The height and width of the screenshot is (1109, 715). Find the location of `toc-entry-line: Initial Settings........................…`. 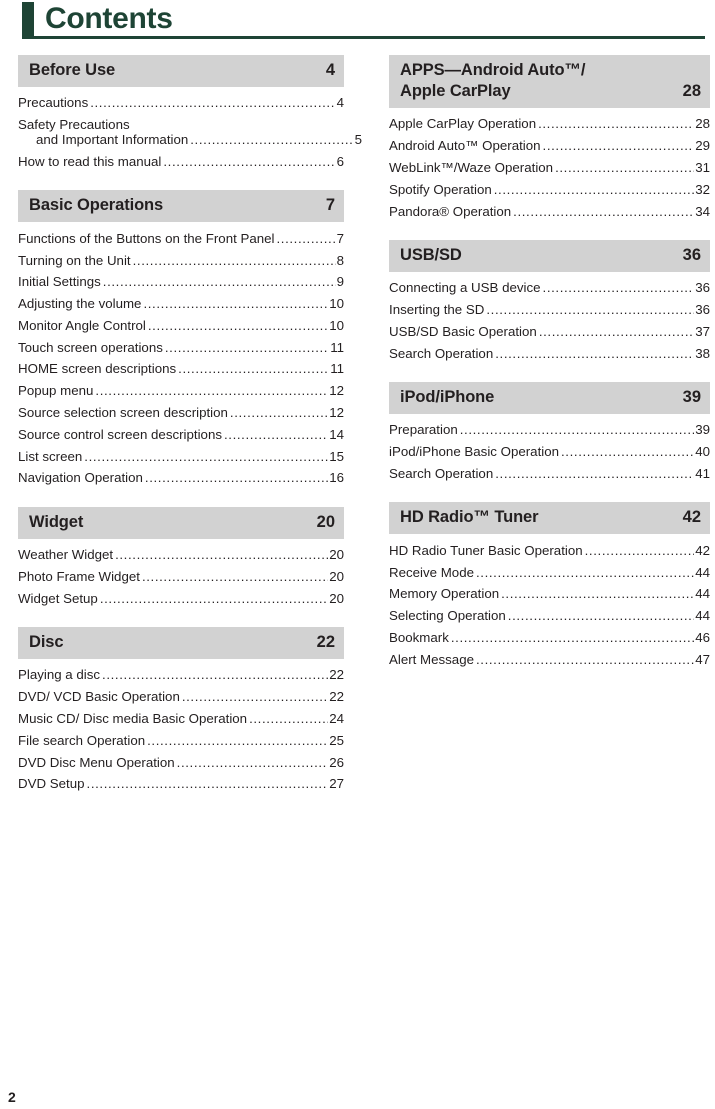

toc-entry-line: Initial Settings........................… is located at coordinates (181, 281).